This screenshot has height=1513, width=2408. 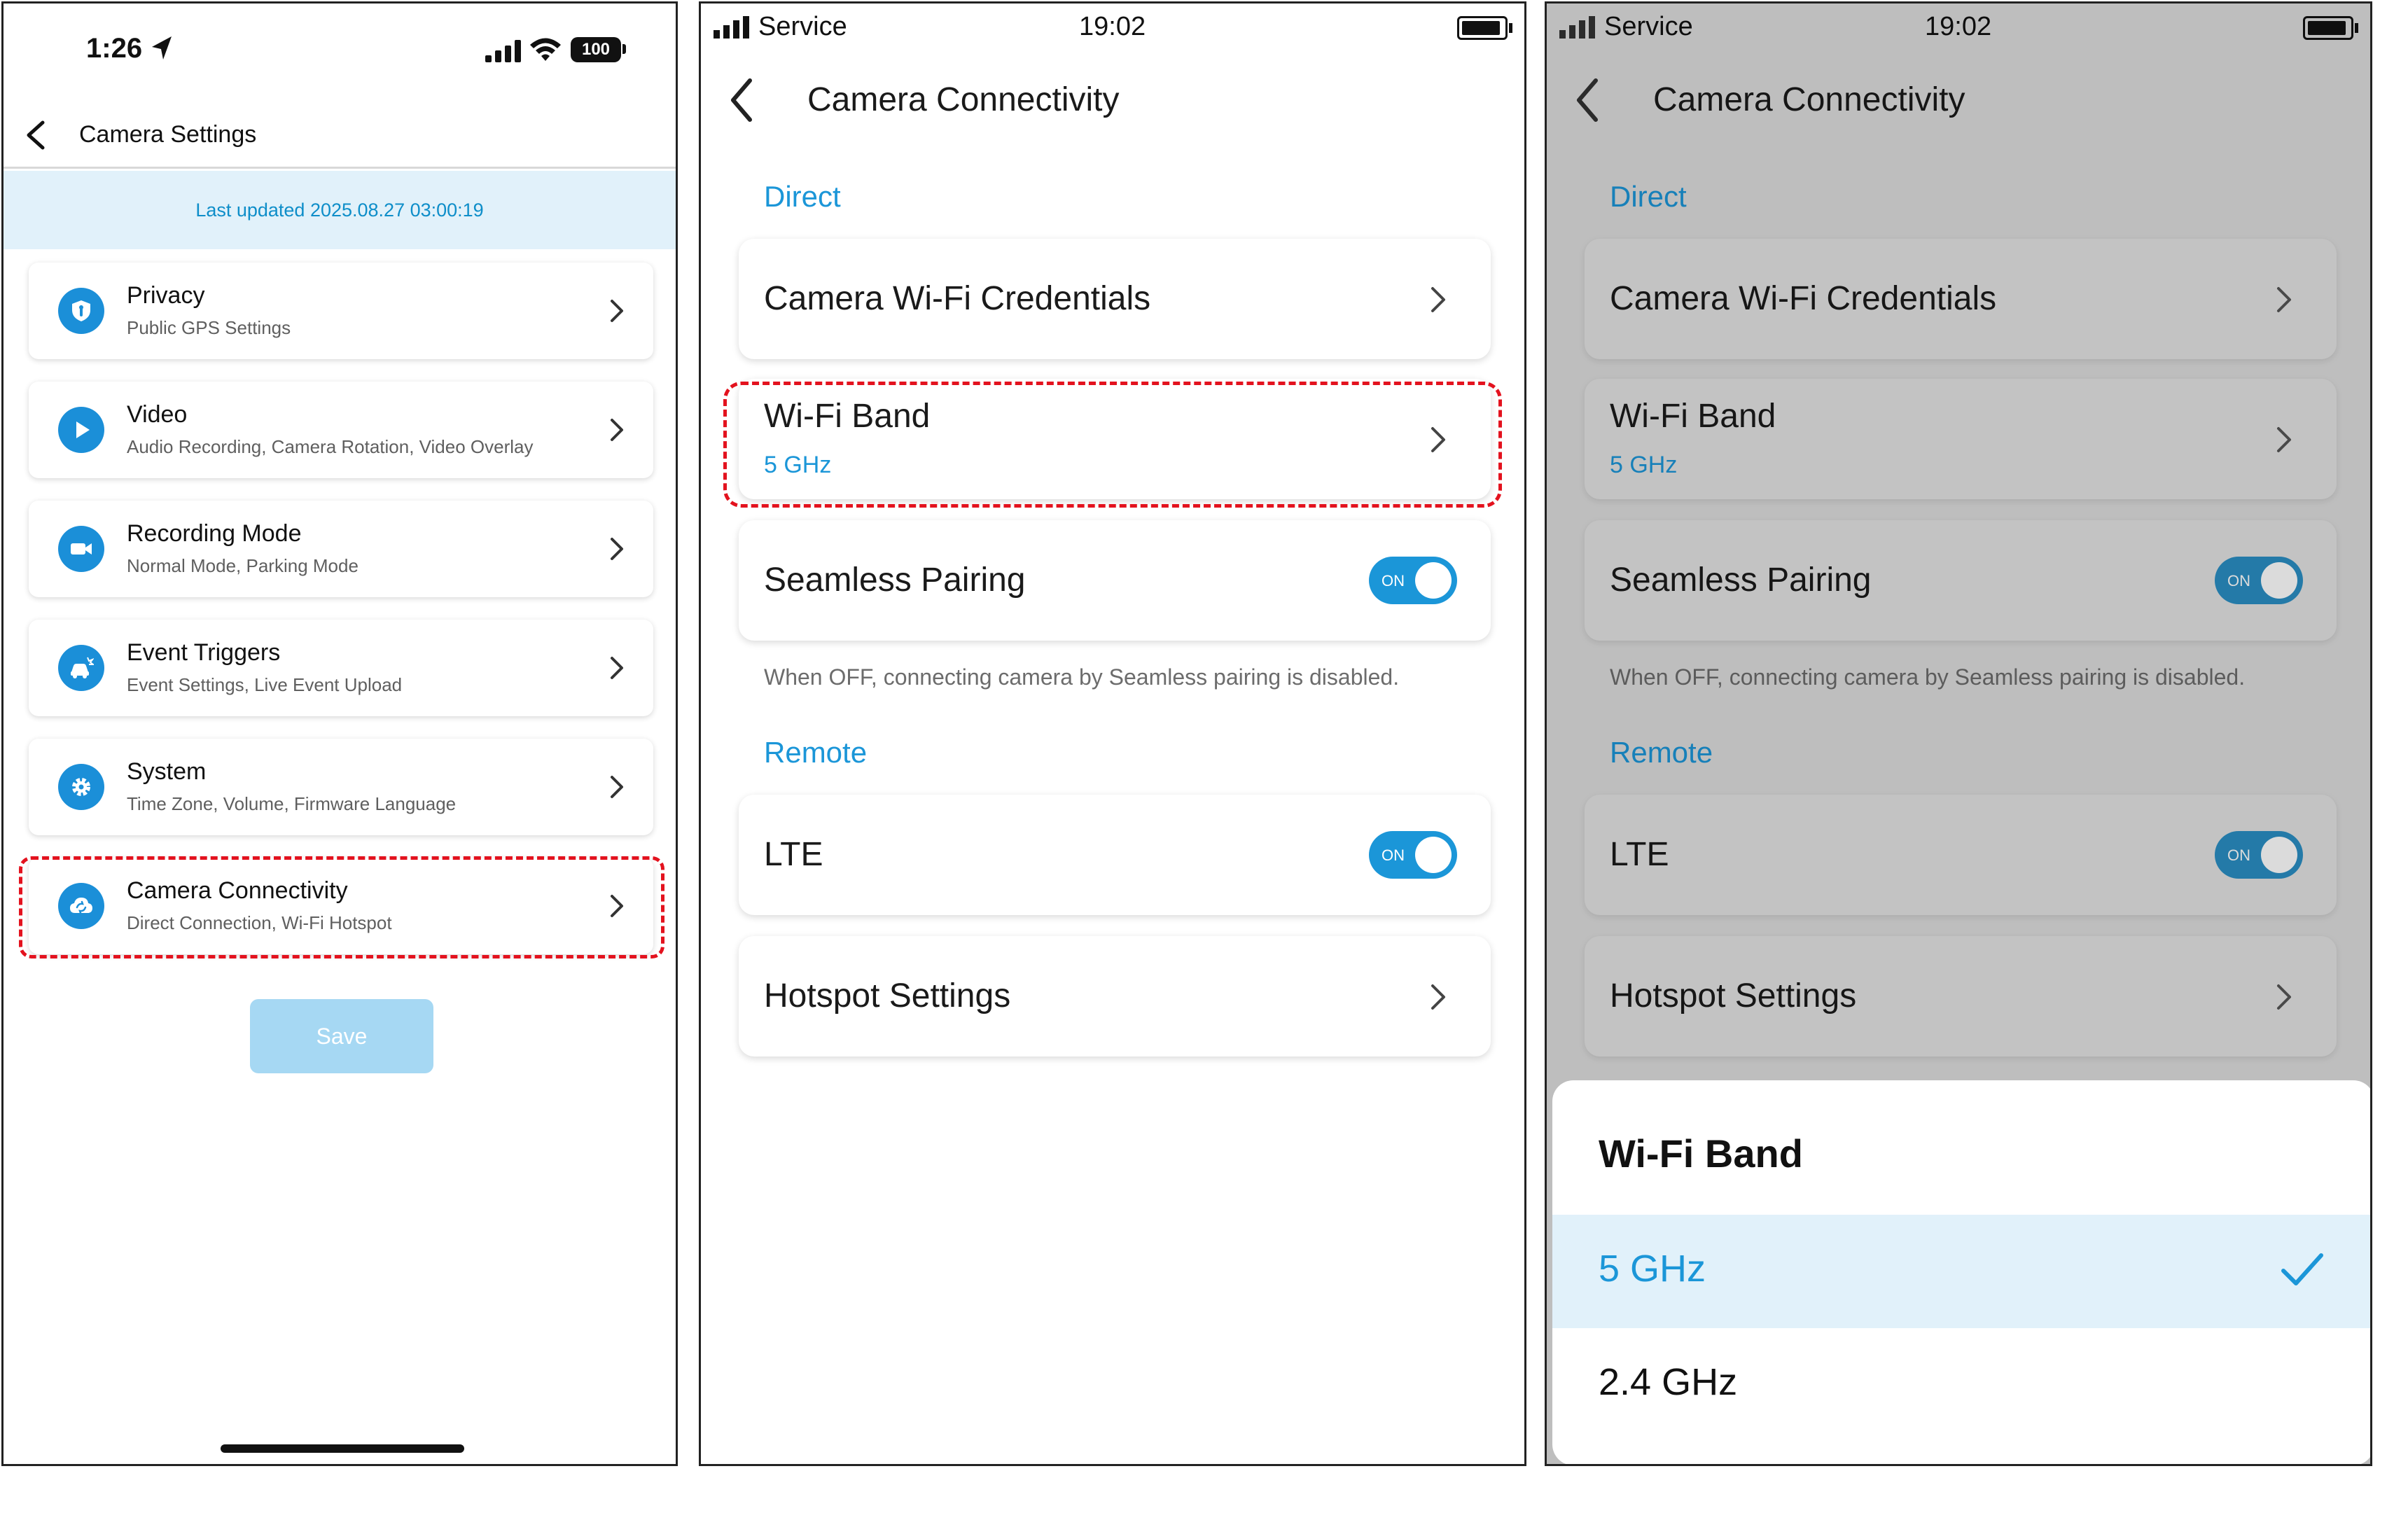 What do you see at coordinates (81, 430) in the screenshot?
I see `play-icon` at bounding box center [81, 430].